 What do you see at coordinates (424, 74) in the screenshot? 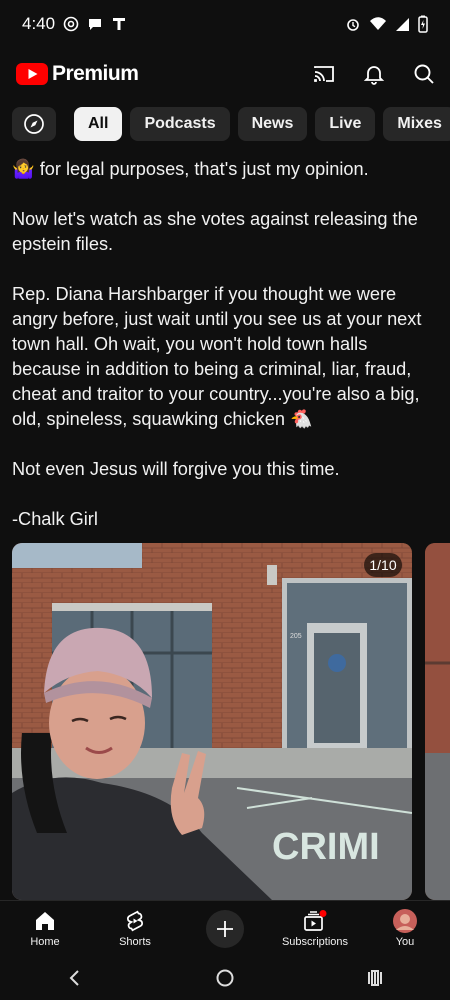
I see `search-icon` at bounding box center [424, 74].